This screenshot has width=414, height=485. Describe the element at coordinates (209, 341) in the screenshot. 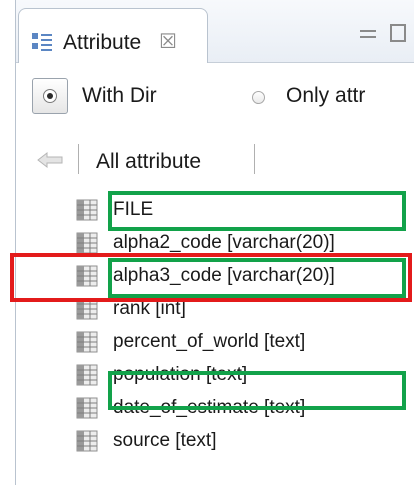

I see `attribute-label: percent_of_world [text]` at that location.